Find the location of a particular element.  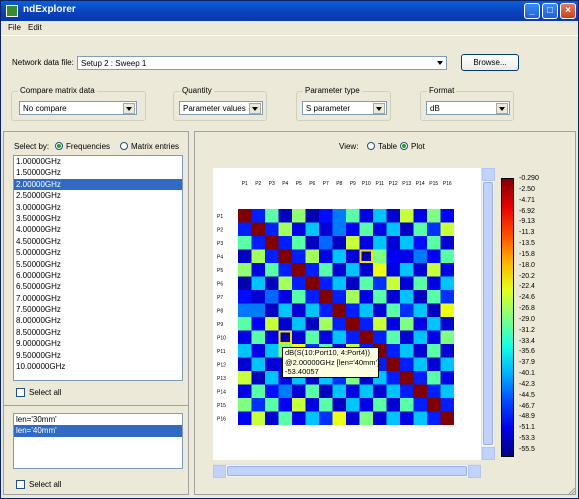

frequency-list-item: 4.50000GHz is located at coordinates (98, 241).